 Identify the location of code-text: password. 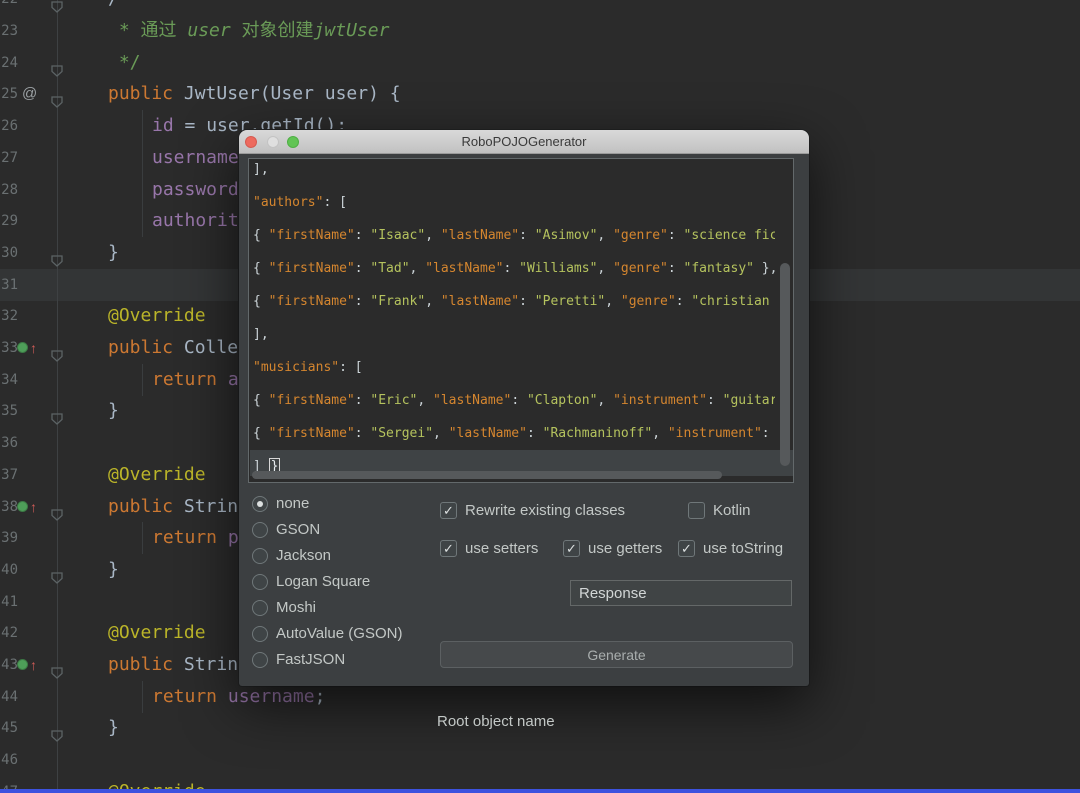
(195, 190).